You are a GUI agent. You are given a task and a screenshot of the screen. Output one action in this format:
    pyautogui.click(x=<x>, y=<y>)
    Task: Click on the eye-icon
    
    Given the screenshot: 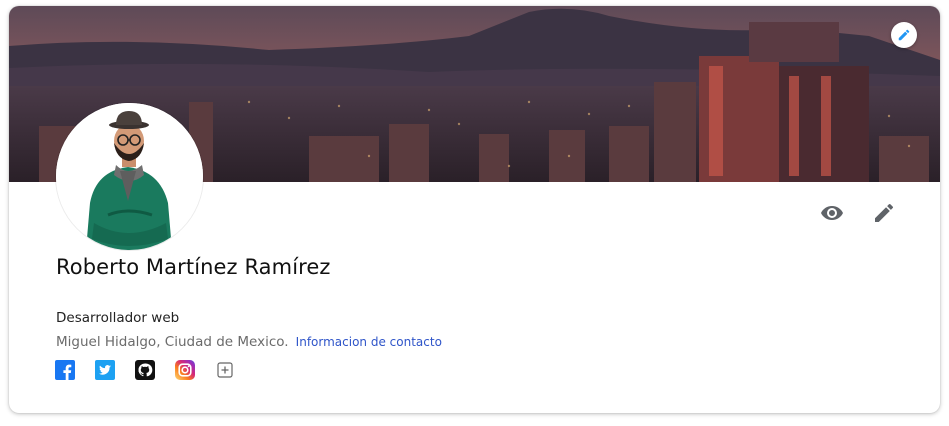 What is the action you would take?
    pyautogui.click(x=832, y=213)
    